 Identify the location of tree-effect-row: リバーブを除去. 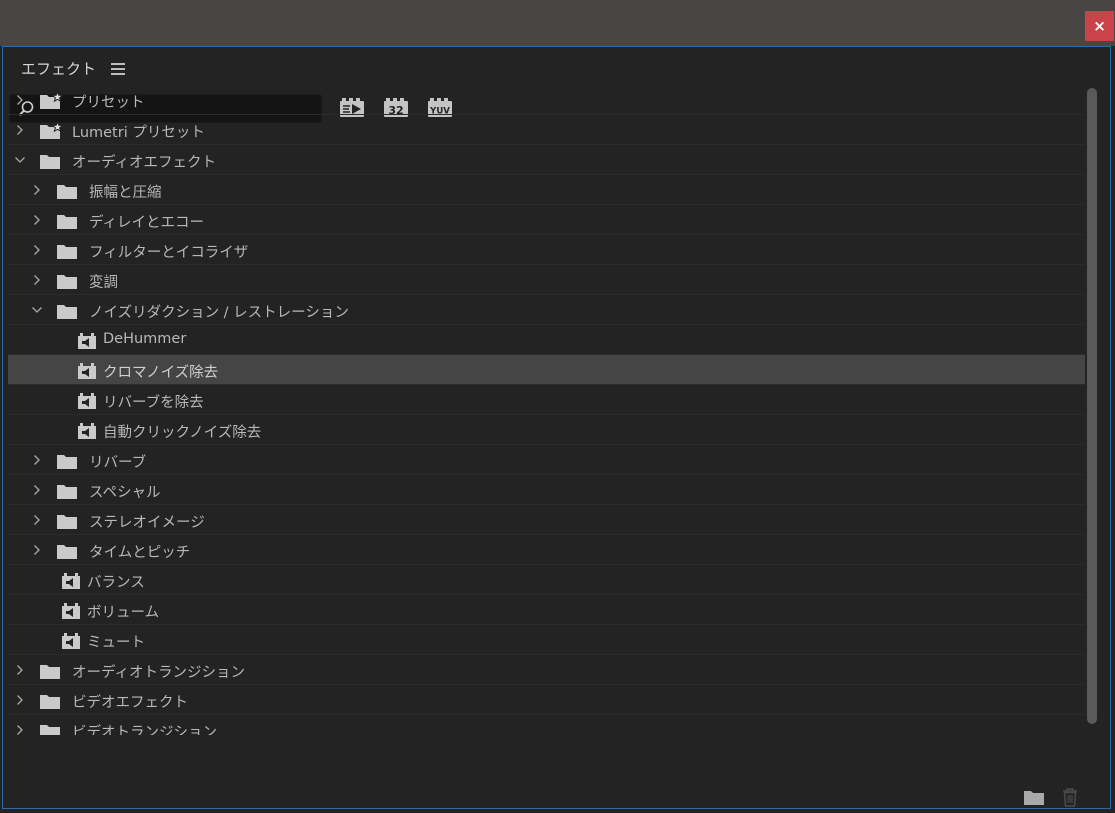
(546, 400).